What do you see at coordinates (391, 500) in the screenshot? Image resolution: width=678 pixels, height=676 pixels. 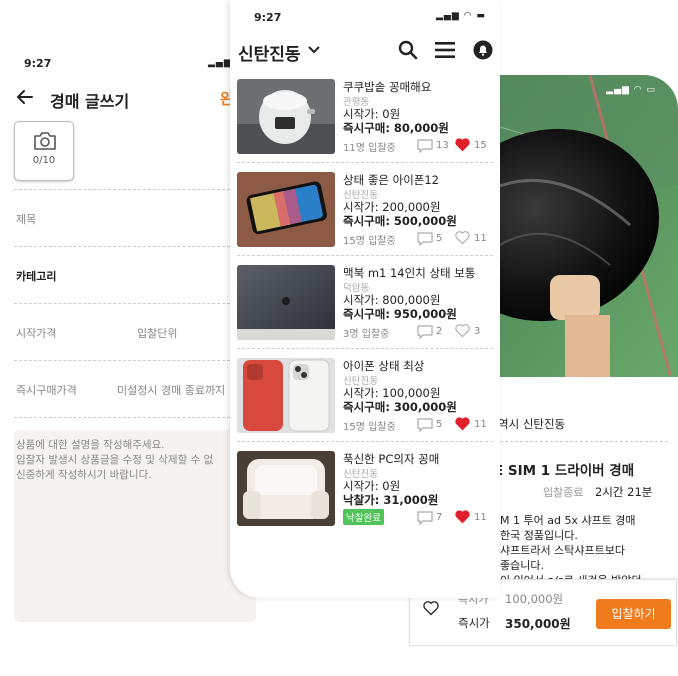 I see `item-sold-price: 낙찰가: 31,000원` at bounding box center [391, 500].